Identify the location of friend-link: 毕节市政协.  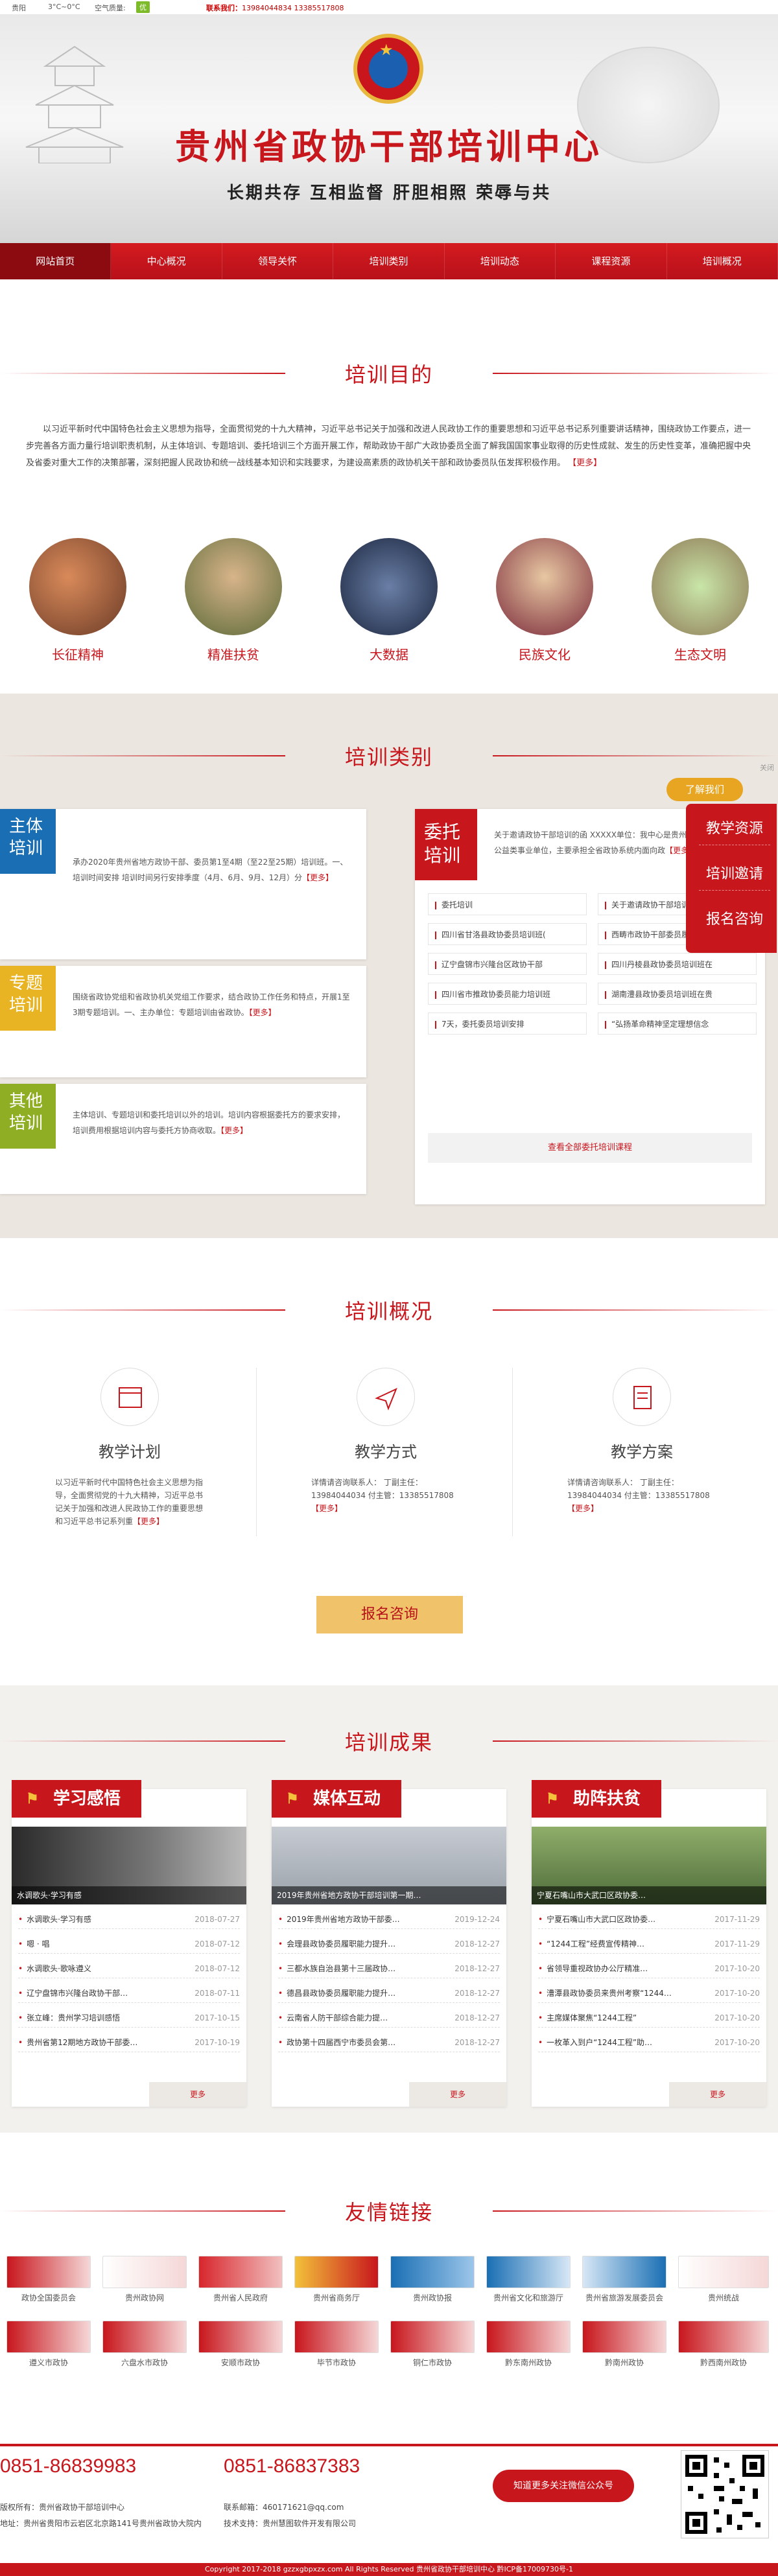
(336, 2344).